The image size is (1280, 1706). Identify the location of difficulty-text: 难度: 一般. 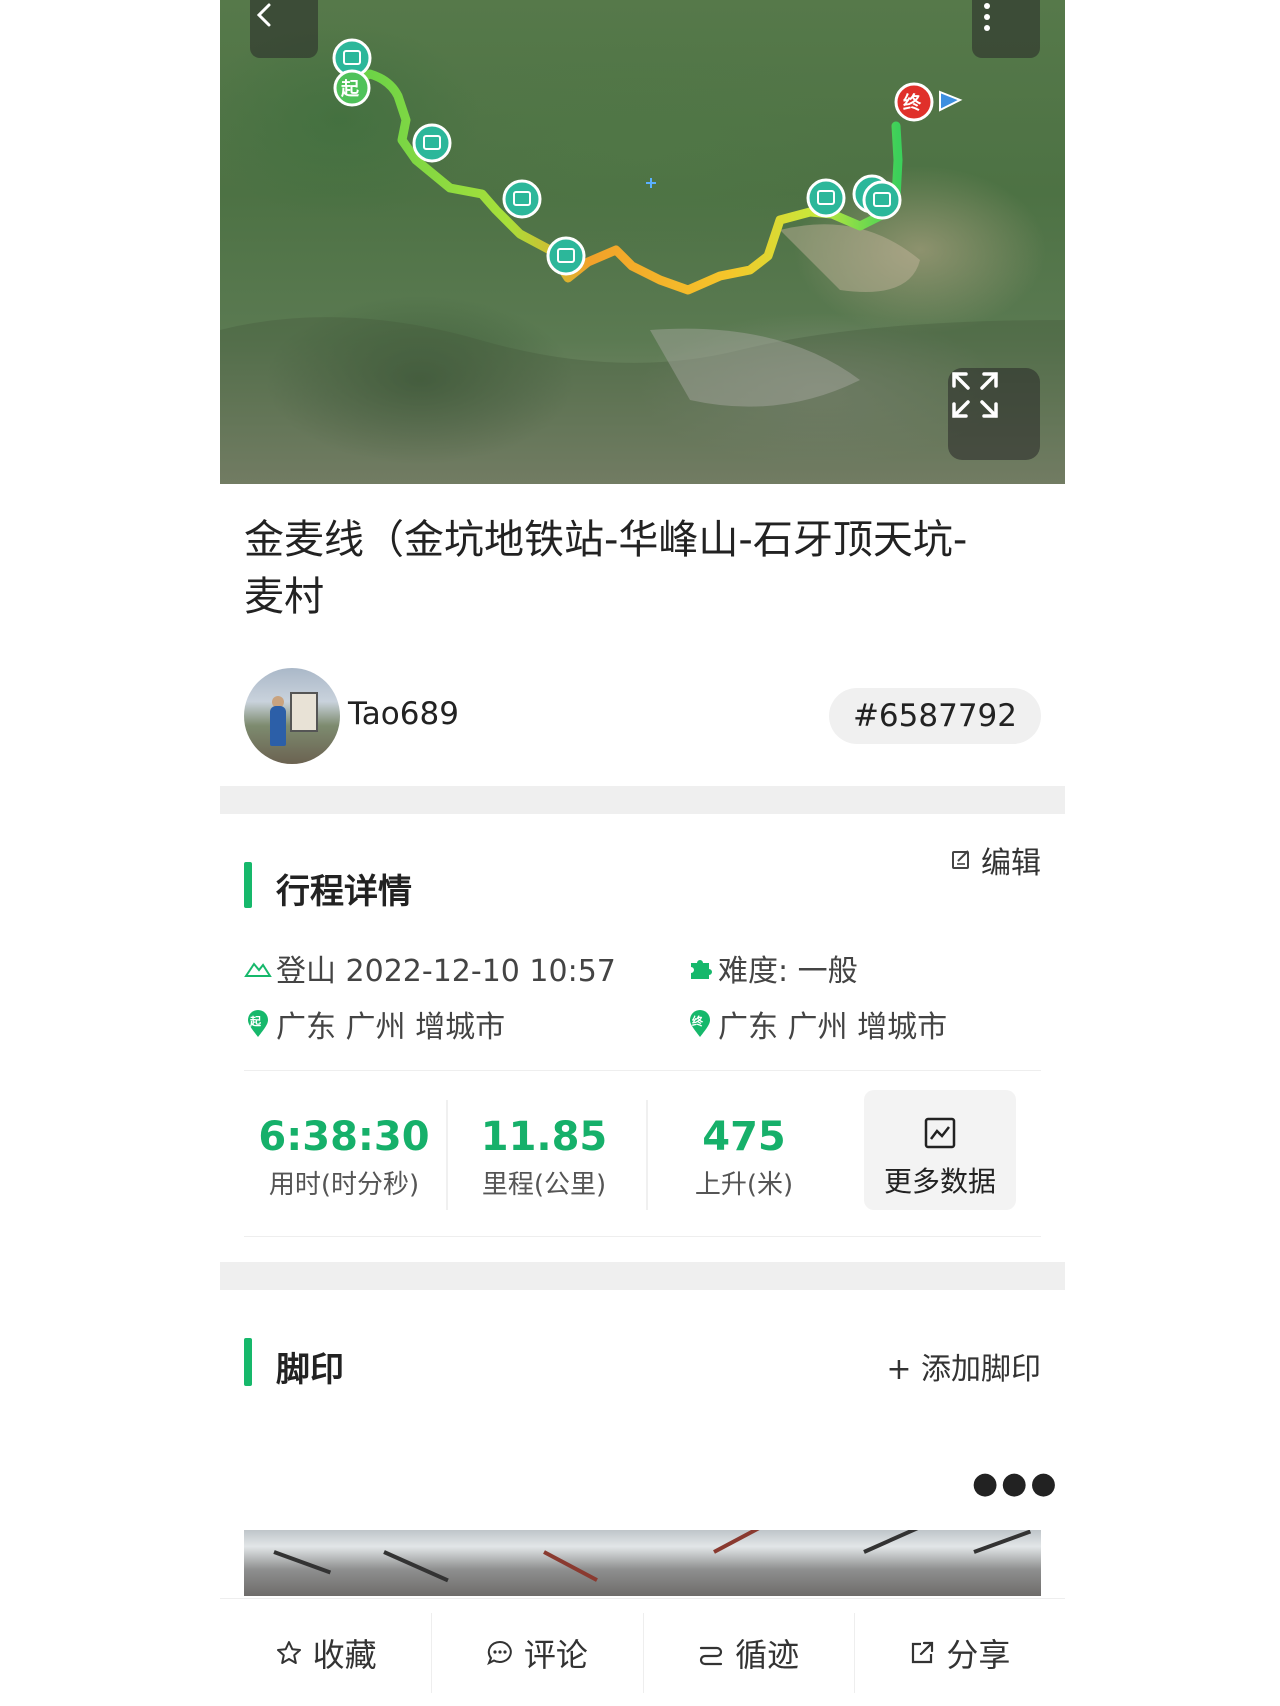
(788, 971).